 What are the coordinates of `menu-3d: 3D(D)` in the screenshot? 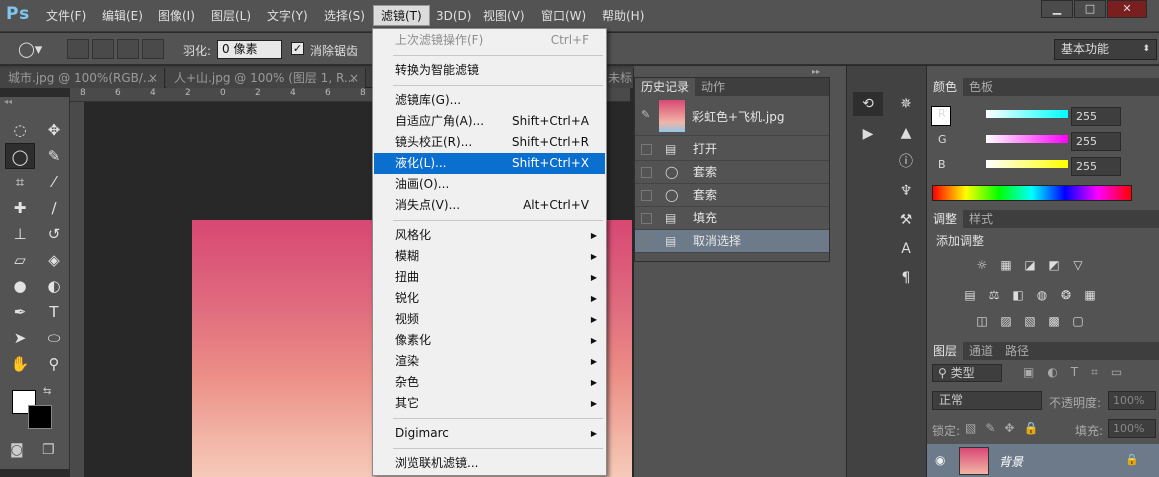 It's located at (453, 16).